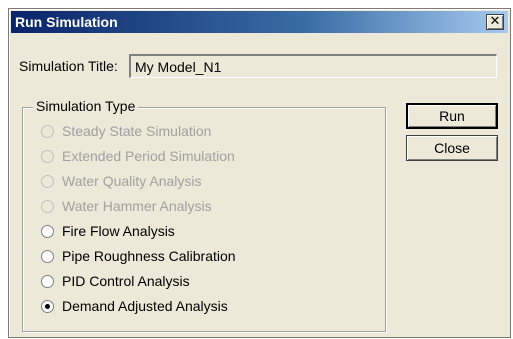 This screenshot has height=339, width=513. Describe the element at coordinates (259, 22) in the screenshot. I see `title-bar: Run Simulation ✕` at that location.